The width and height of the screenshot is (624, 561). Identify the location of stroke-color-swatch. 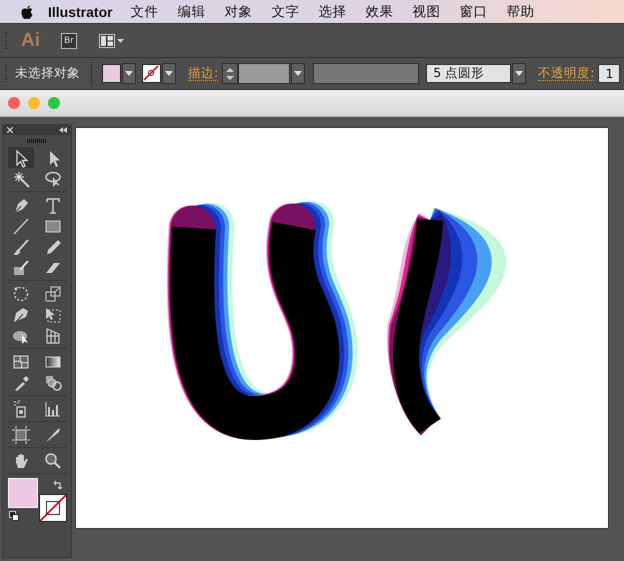
(151, 73).